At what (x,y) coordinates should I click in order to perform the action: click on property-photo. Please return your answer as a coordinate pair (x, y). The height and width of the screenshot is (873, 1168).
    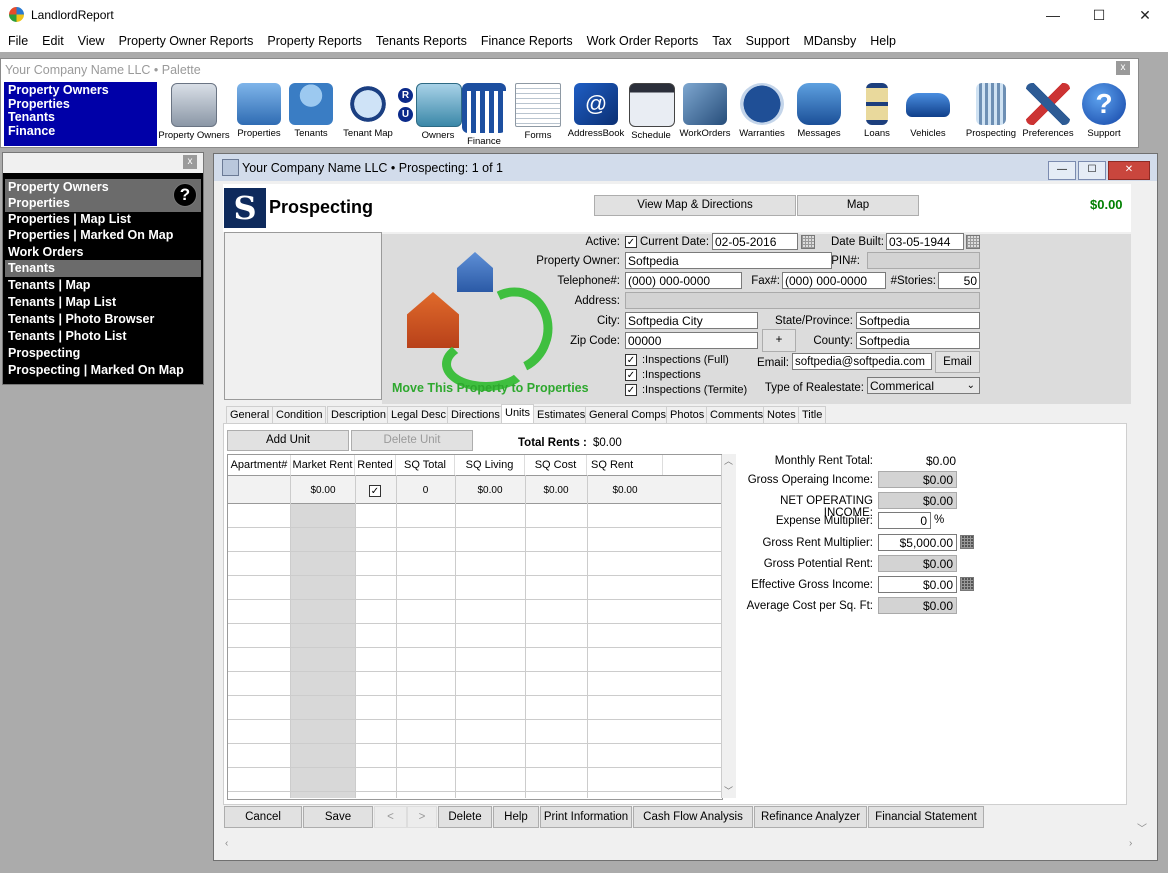
    Looking at the image, I should click on (303, 316).